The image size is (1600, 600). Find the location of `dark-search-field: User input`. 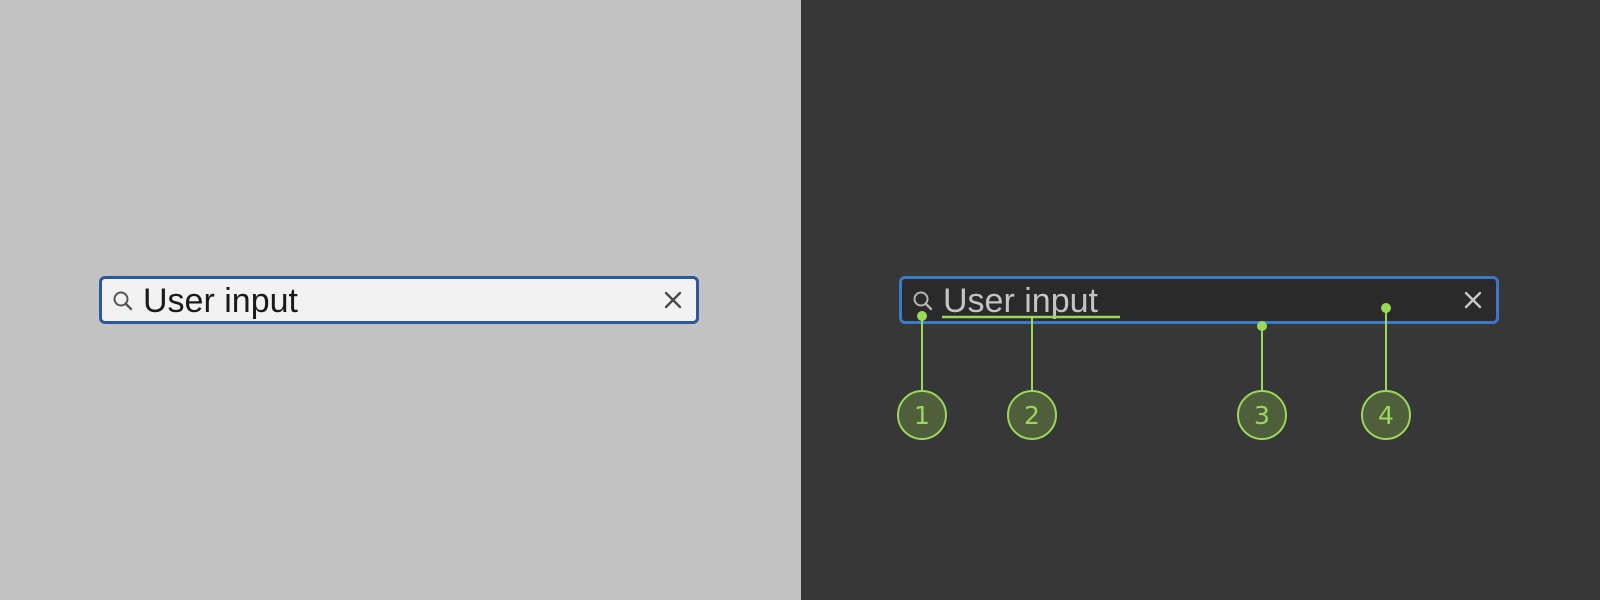

dark-search-field: User input is located at coordinates (1199, 300).